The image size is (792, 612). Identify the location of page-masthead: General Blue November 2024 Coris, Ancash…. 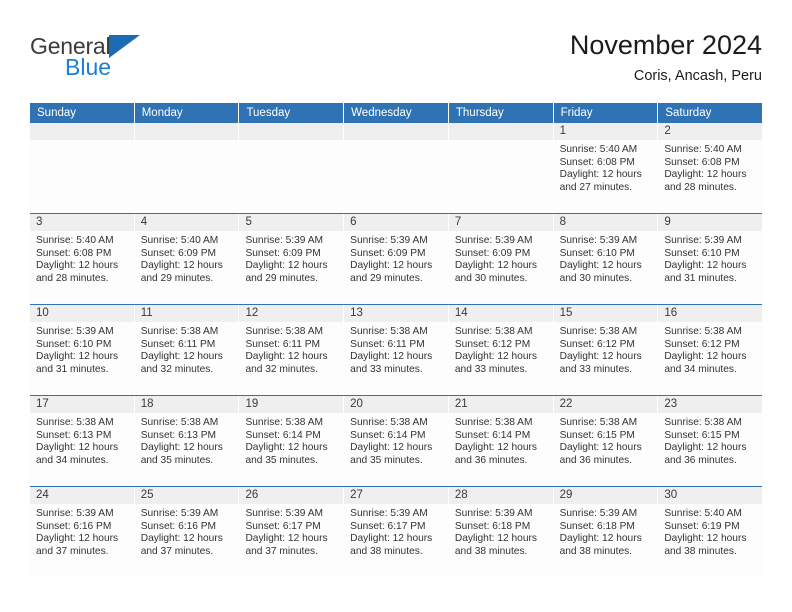
(396, 63).